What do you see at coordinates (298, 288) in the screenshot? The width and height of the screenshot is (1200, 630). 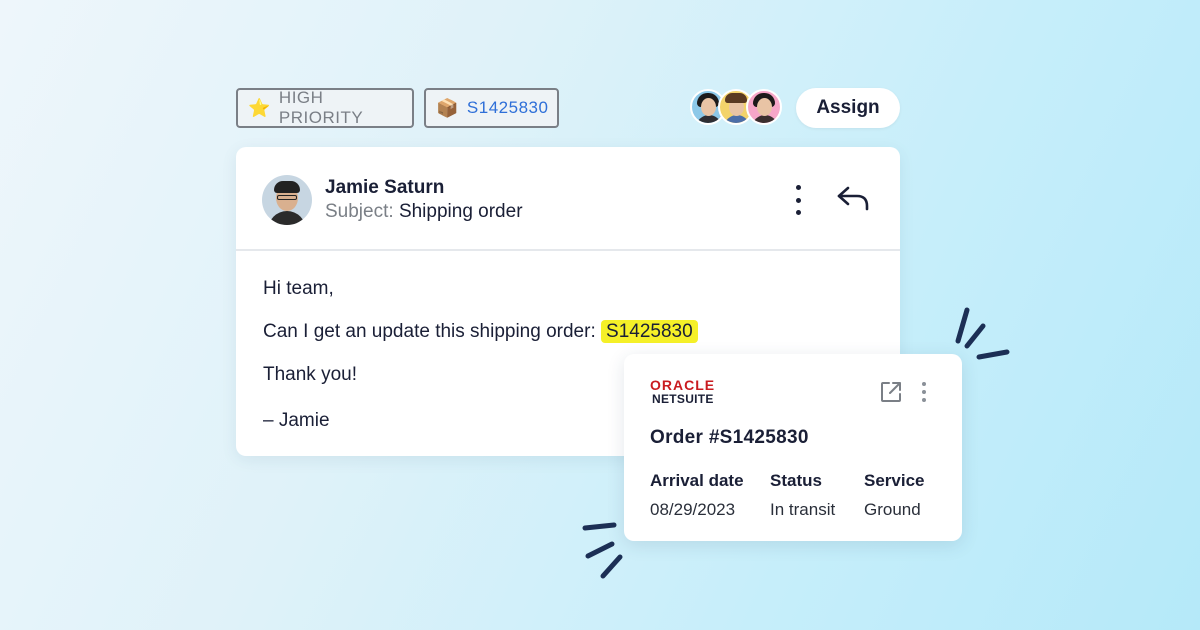 I see `email-greeting: Hi team,` at bounding box center [298, 288].